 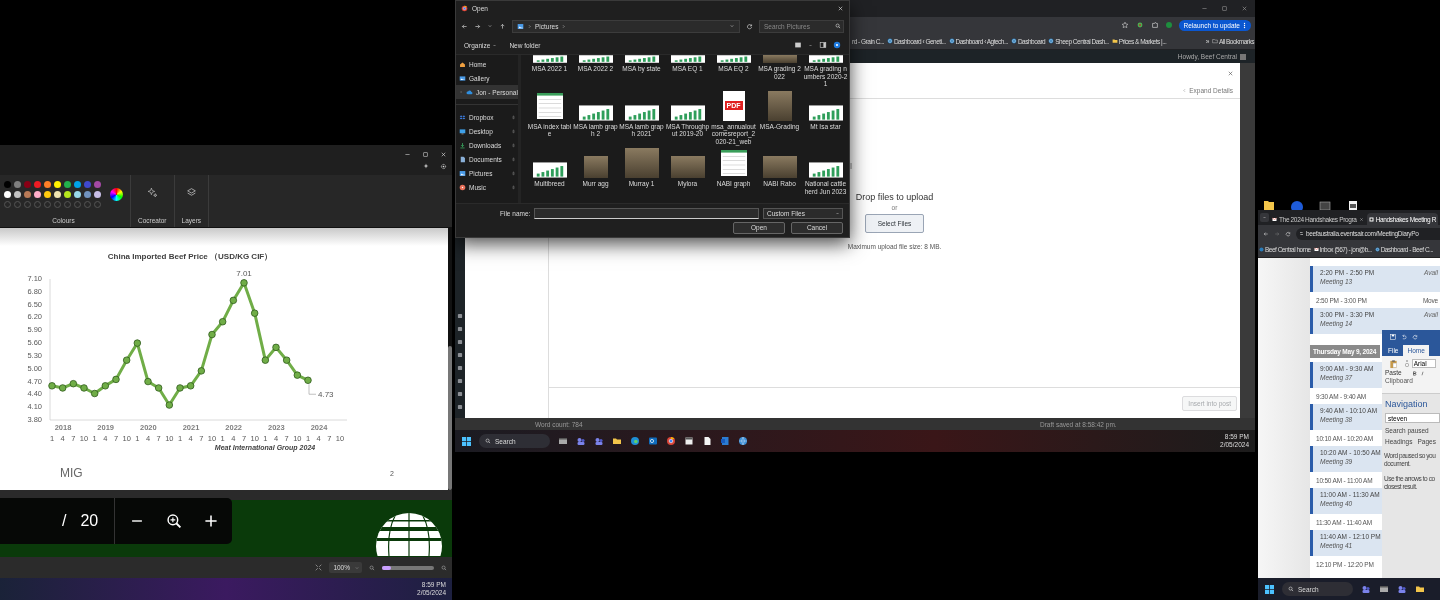 I want to click on puzzle-icon, so click(x=1154, y=25).